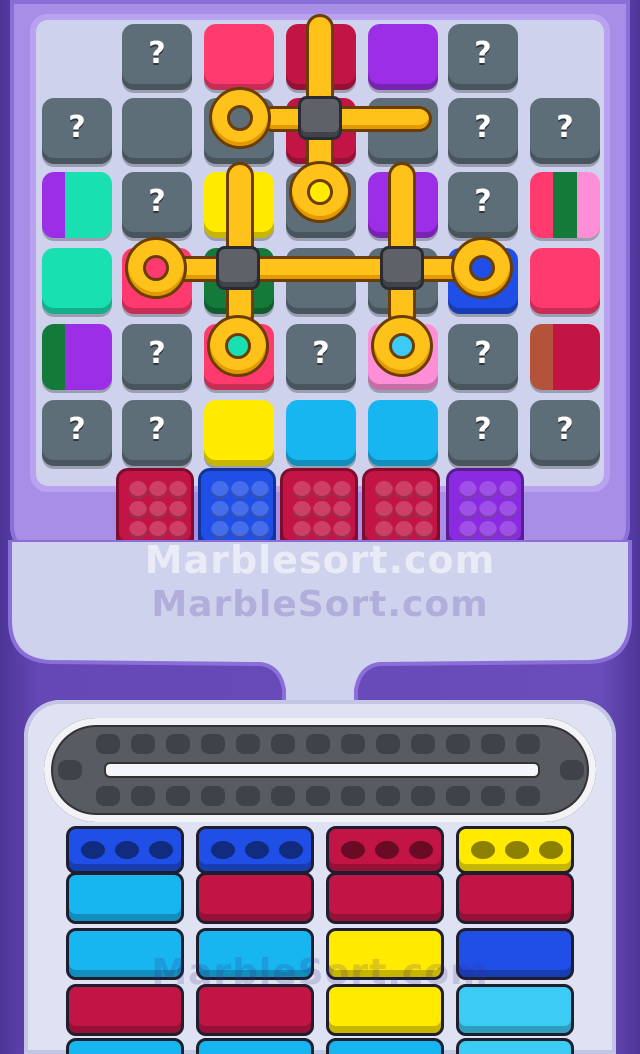 The width and height of the screenshot is (640, 1054). I want to click on pin-joint, so click(402, 268).